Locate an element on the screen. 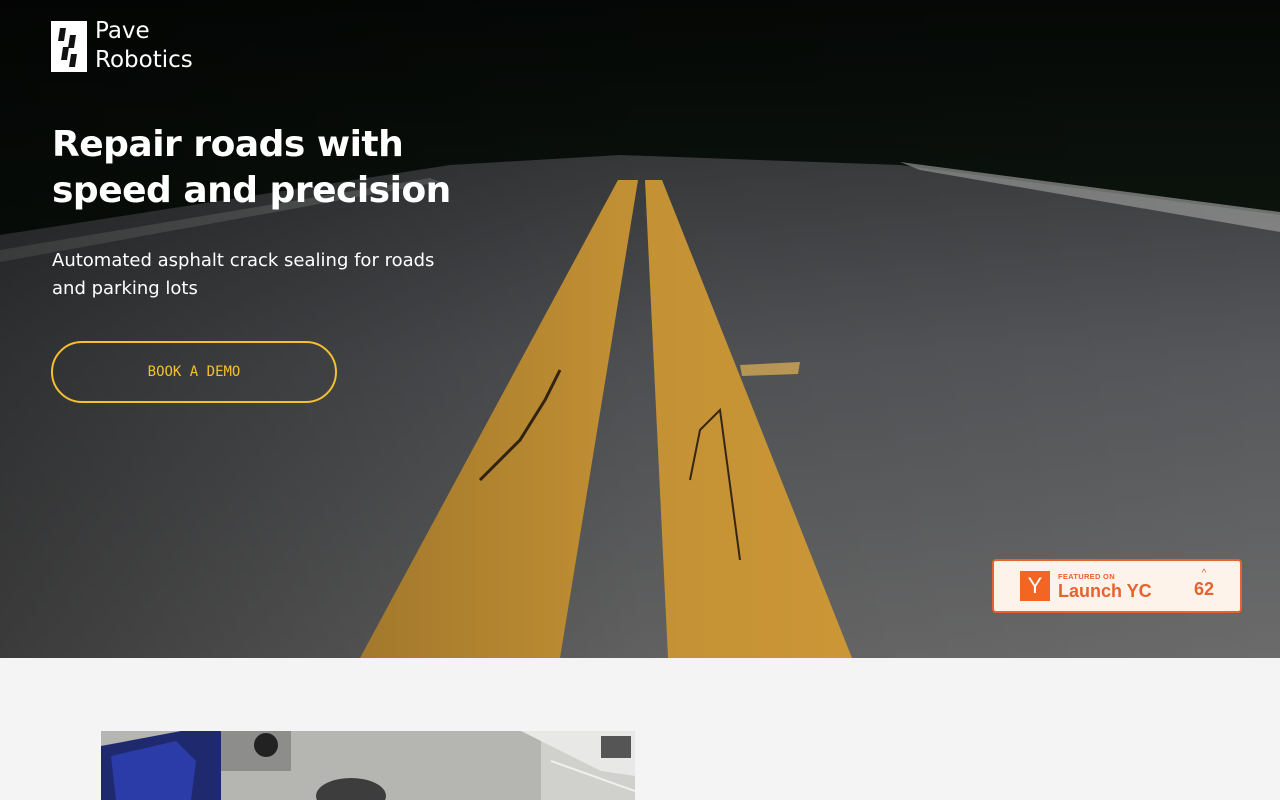  pave-logo-icon is located at coordinates (69, 46).